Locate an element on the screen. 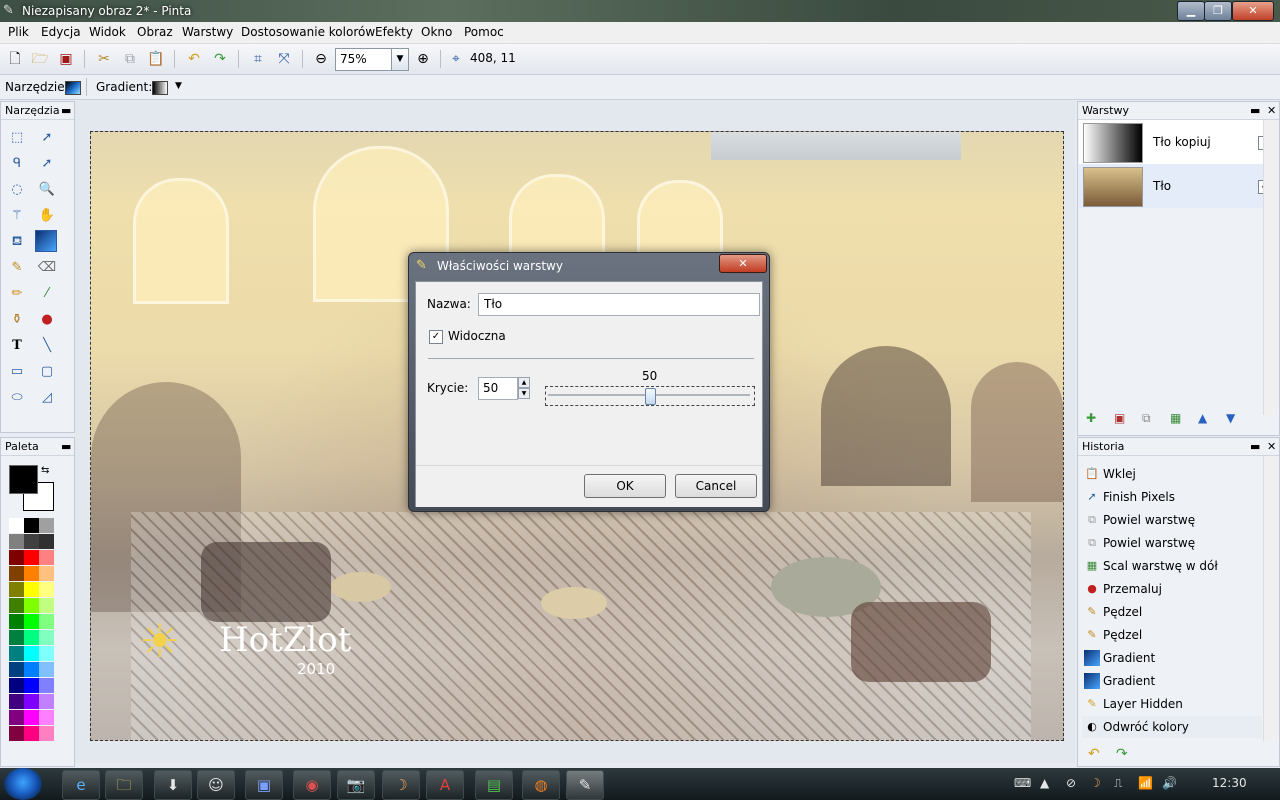 This screenshot has height=800, width=1280. copy-icon: ⧉ is located at coordinates (130, 59).